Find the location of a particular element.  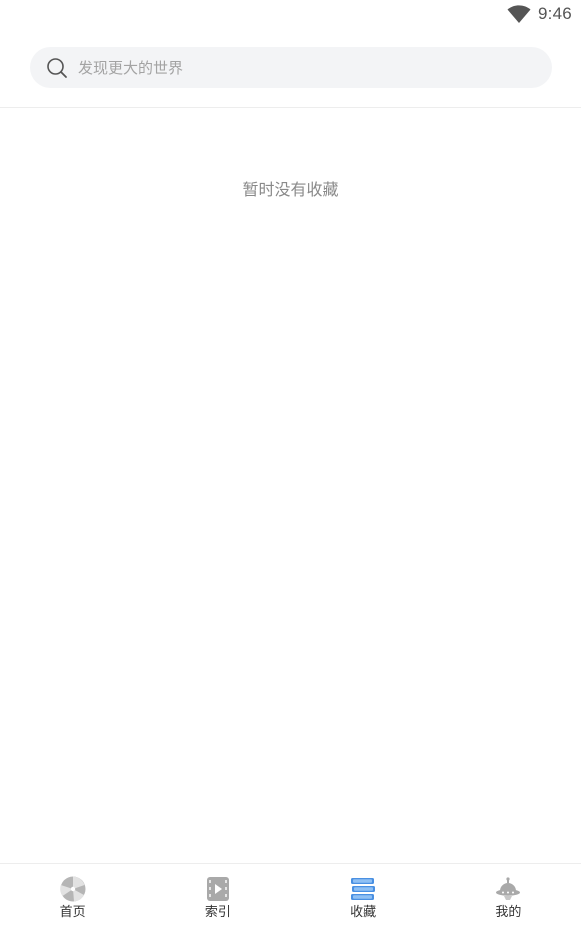

search-bar is located at coordinates (291, 67).